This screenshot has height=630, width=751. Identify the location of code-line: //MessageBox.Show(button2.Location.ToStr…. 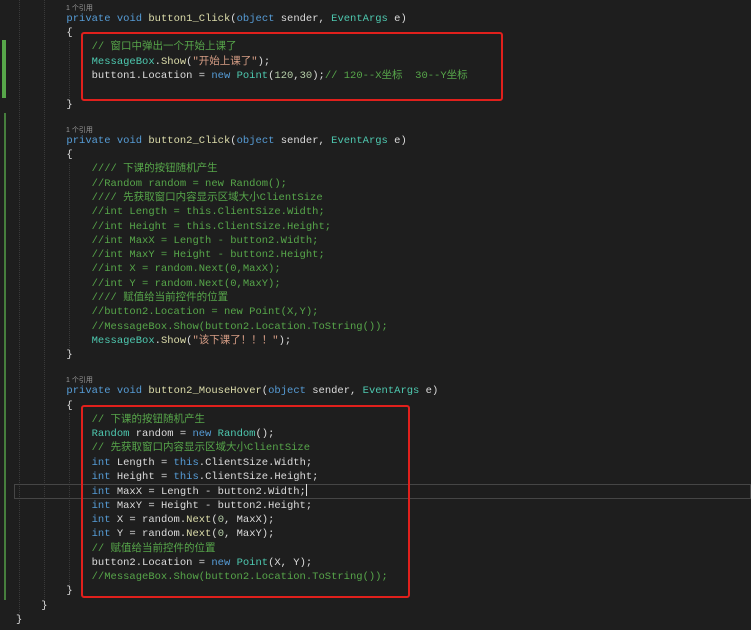
(382, 327).